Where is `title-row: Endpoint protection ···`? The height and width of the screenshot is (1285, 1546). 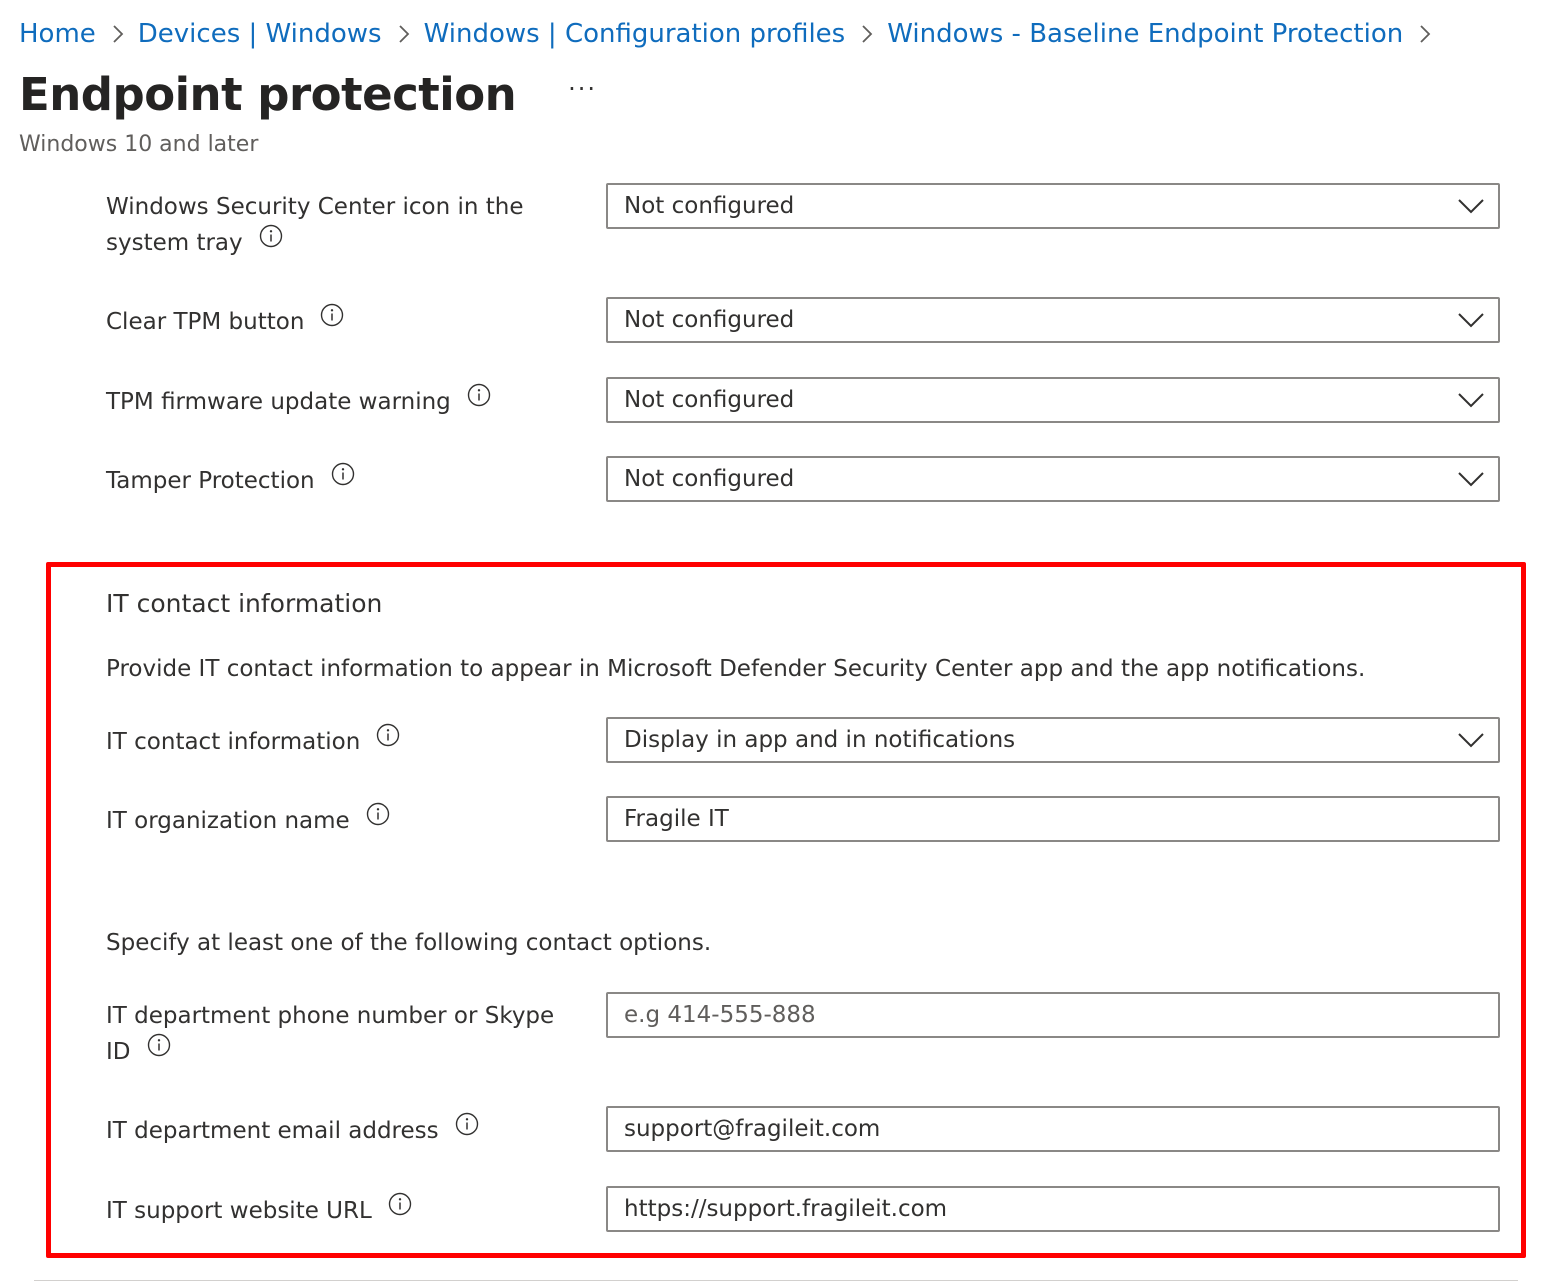 title-row: Endpoint protection ··· is located at coordinates (308, 94).